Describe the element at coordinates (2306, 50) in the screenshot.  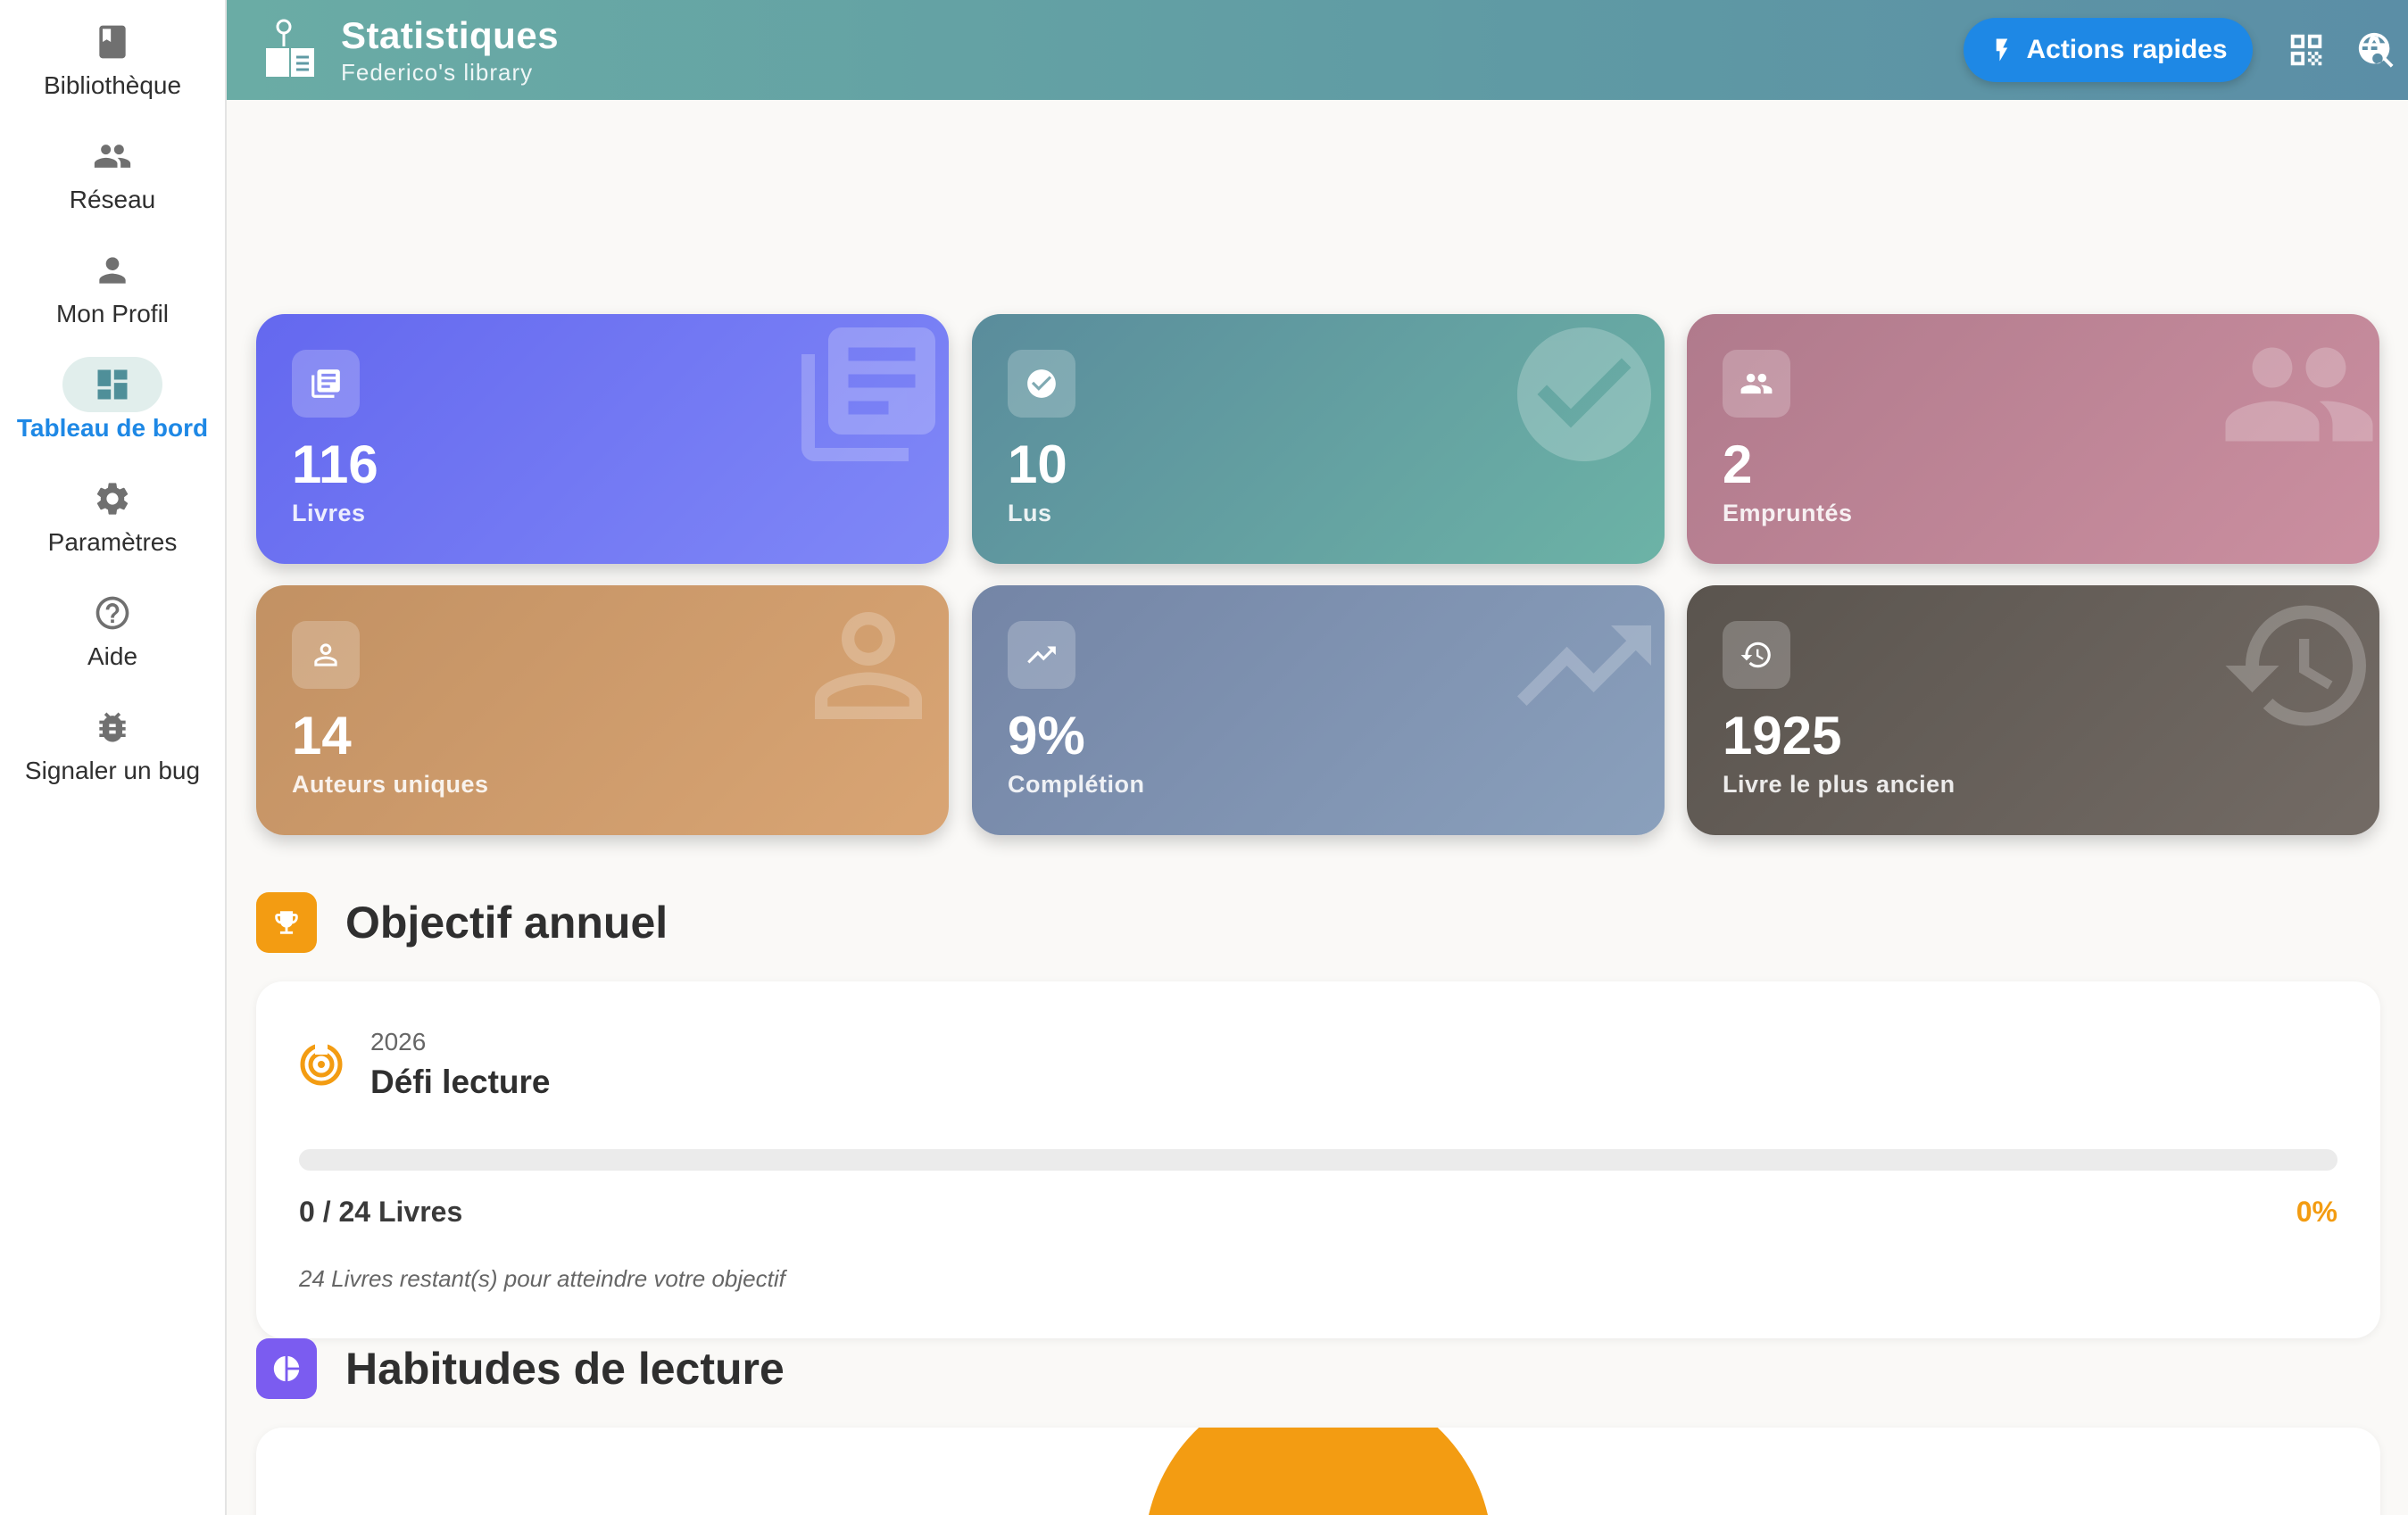
I see `qr-scan-icon` at that location.